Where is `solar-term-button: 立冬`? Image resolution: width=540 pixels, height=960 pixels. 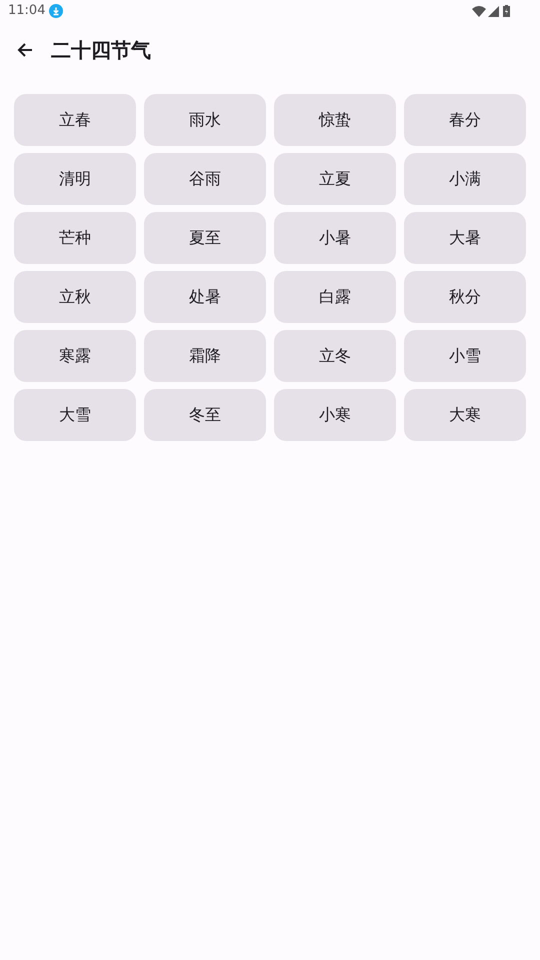 solar-term-button: 立冬 is located at coordinates (335, 356).